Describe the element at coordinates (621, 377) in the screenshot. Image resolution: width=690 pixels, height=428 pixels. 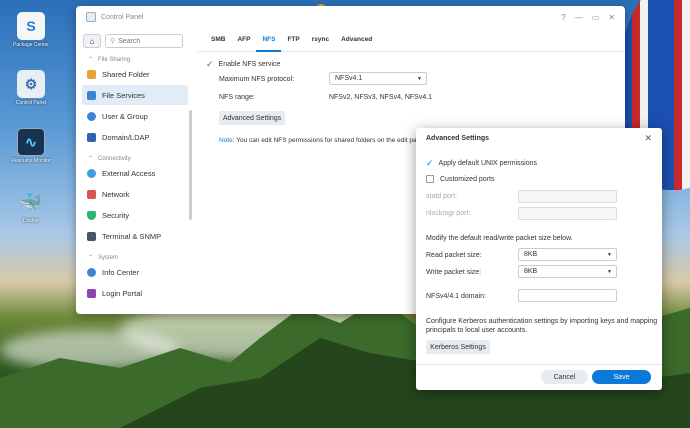
I see `save-button: Save` at that location.